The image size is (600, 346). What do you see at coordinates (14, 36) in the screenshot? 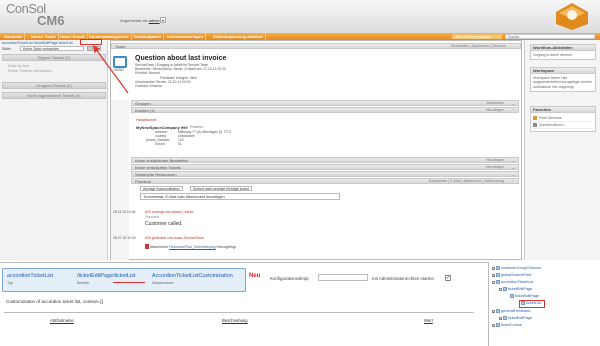
I see `nav-item-startseite: Startseite` at bounding box center [14, 36].